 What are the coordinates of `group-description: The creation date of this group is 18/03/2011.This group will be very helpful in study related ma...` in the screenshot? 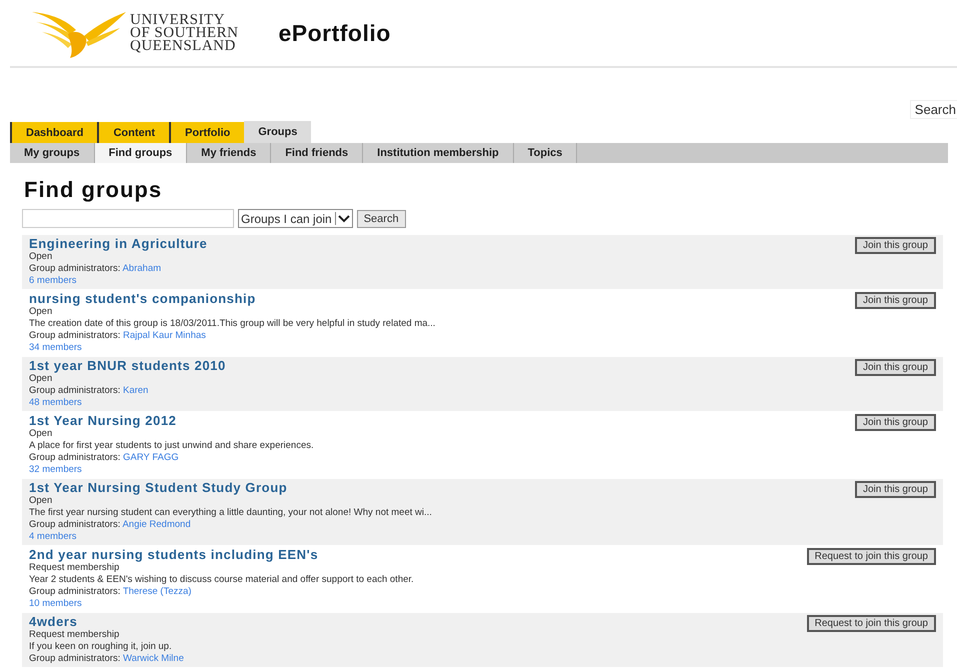 It's located at (232, 324).